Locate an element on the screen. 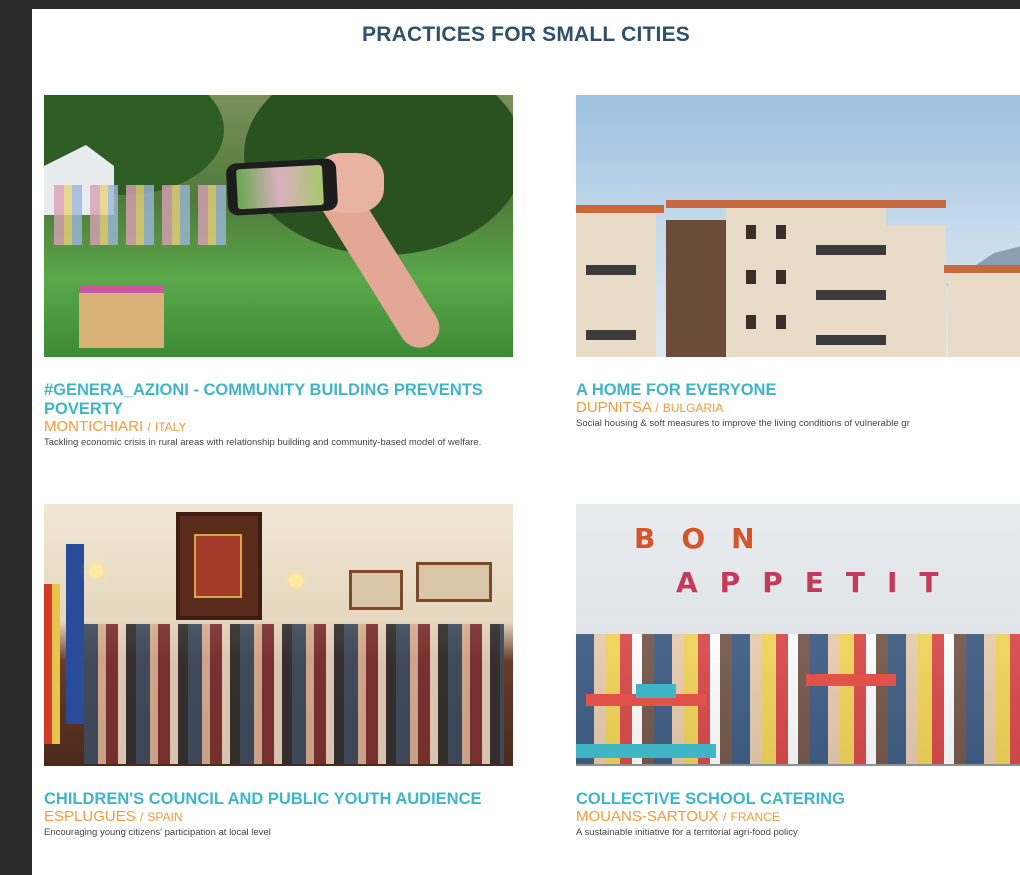 This screenshot has height=875, width=1020. page-title: PRACTICES FOR SMALL CITIES is located at coordinates (526, 34).